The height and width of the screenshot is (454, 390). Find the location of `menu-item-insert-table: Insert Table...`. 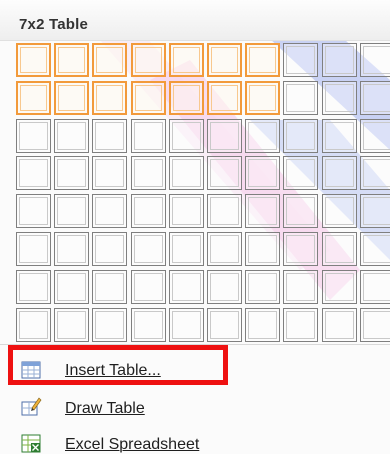

menu-item-insert-table: Insert Table... is located at coordinates (195, 370).